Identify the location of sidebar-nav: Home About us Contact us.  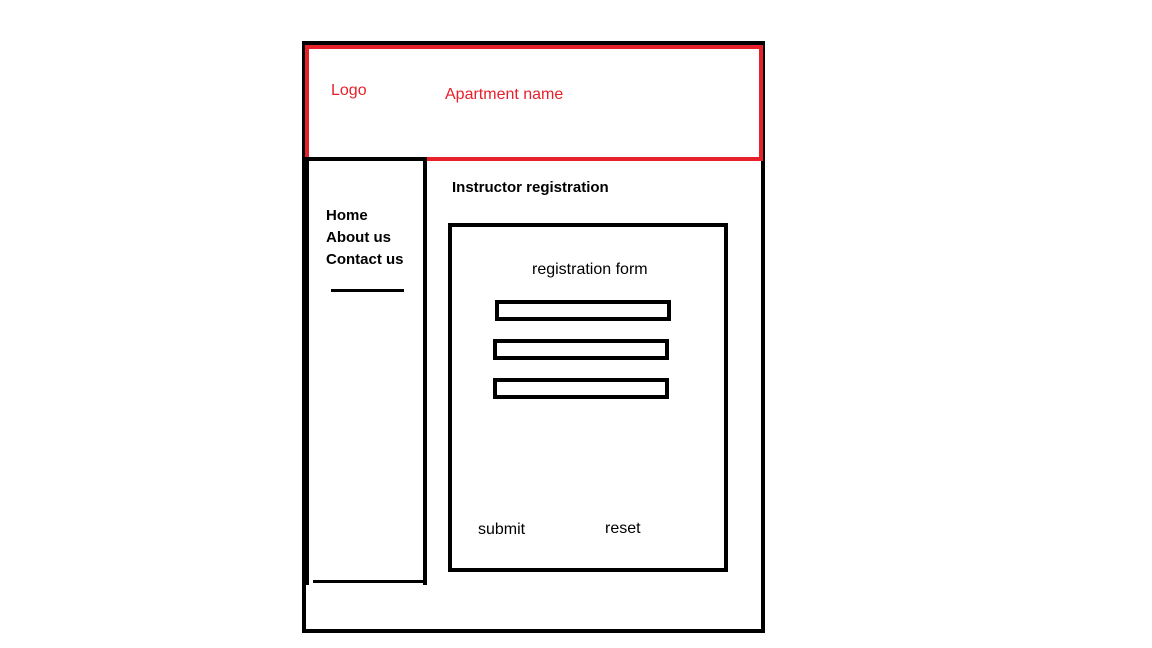
(365, 238).